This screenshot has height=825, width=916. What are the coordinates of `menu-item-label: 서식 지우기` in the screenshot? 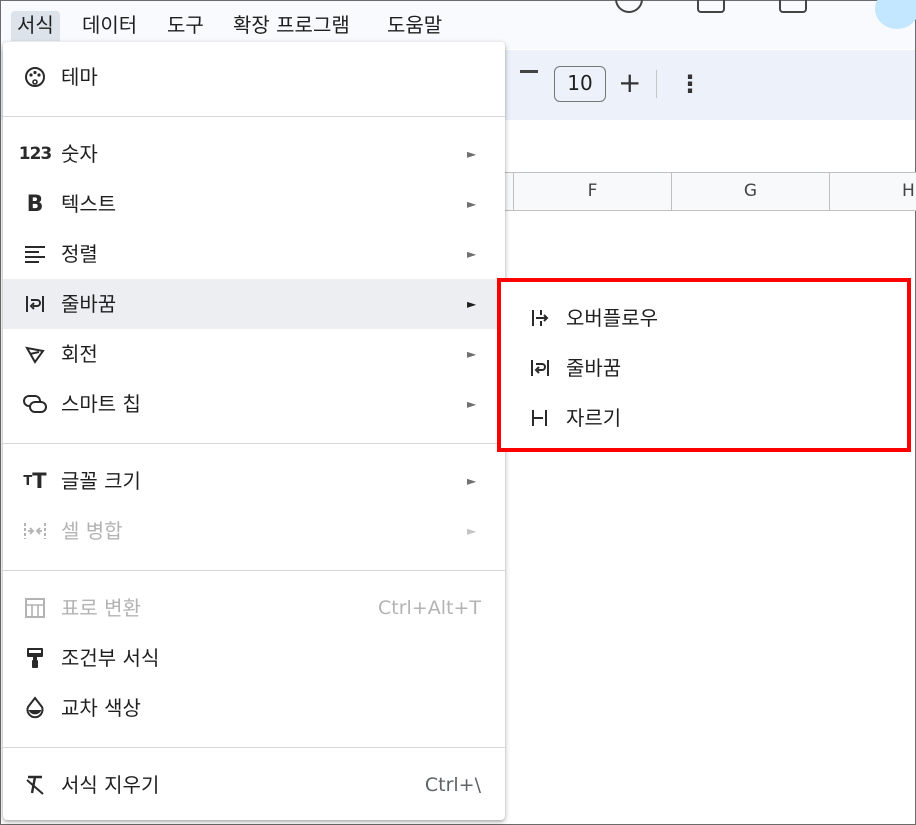 It's located at (110, 785).